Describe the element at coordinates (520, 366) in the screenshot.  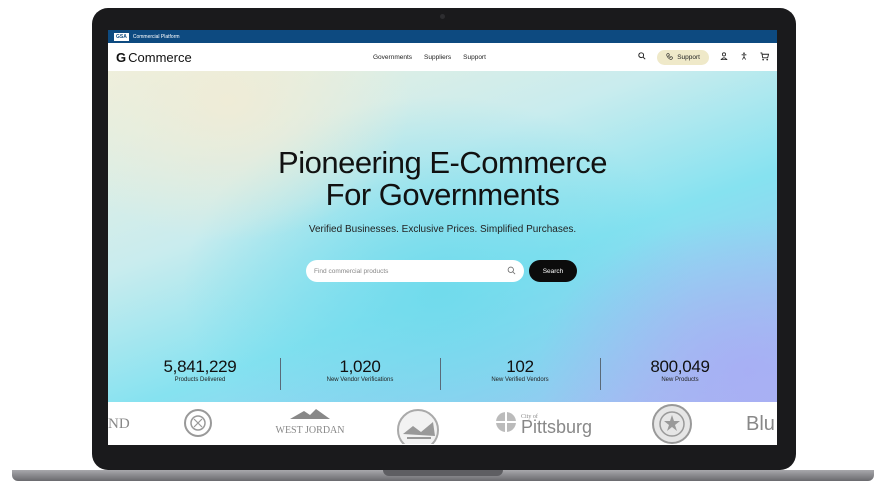
I see `stat-value: 102` at that location.